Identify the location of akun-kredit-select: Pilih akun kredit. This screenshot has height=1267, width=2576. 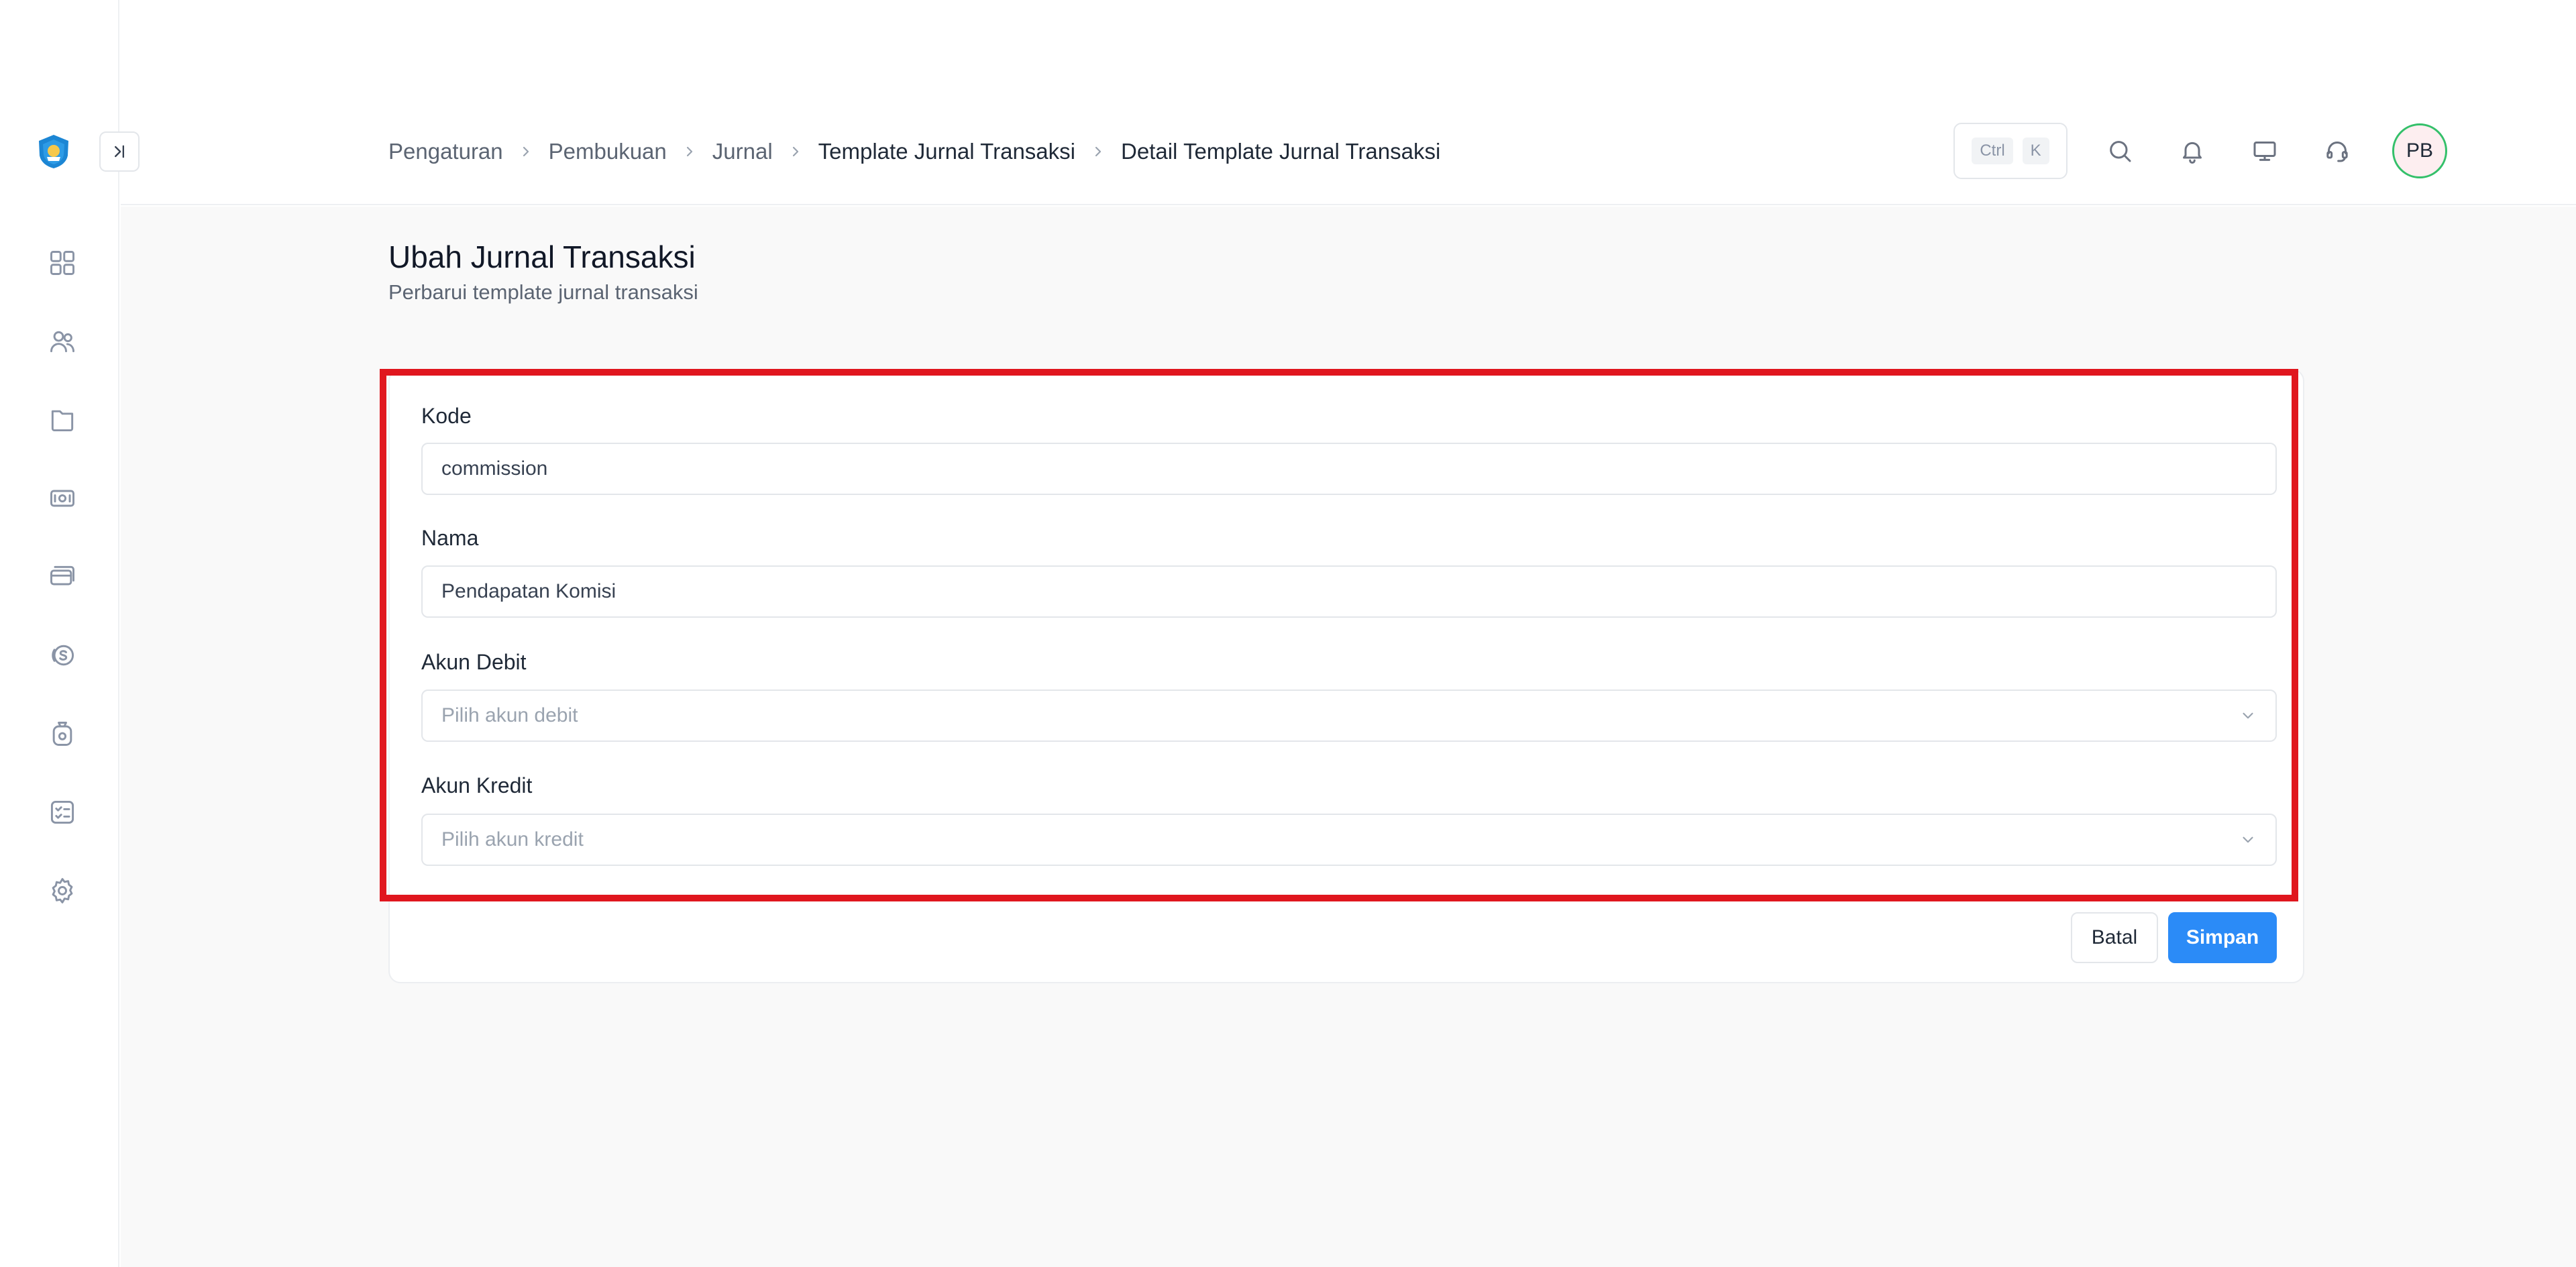
(1349, 840).